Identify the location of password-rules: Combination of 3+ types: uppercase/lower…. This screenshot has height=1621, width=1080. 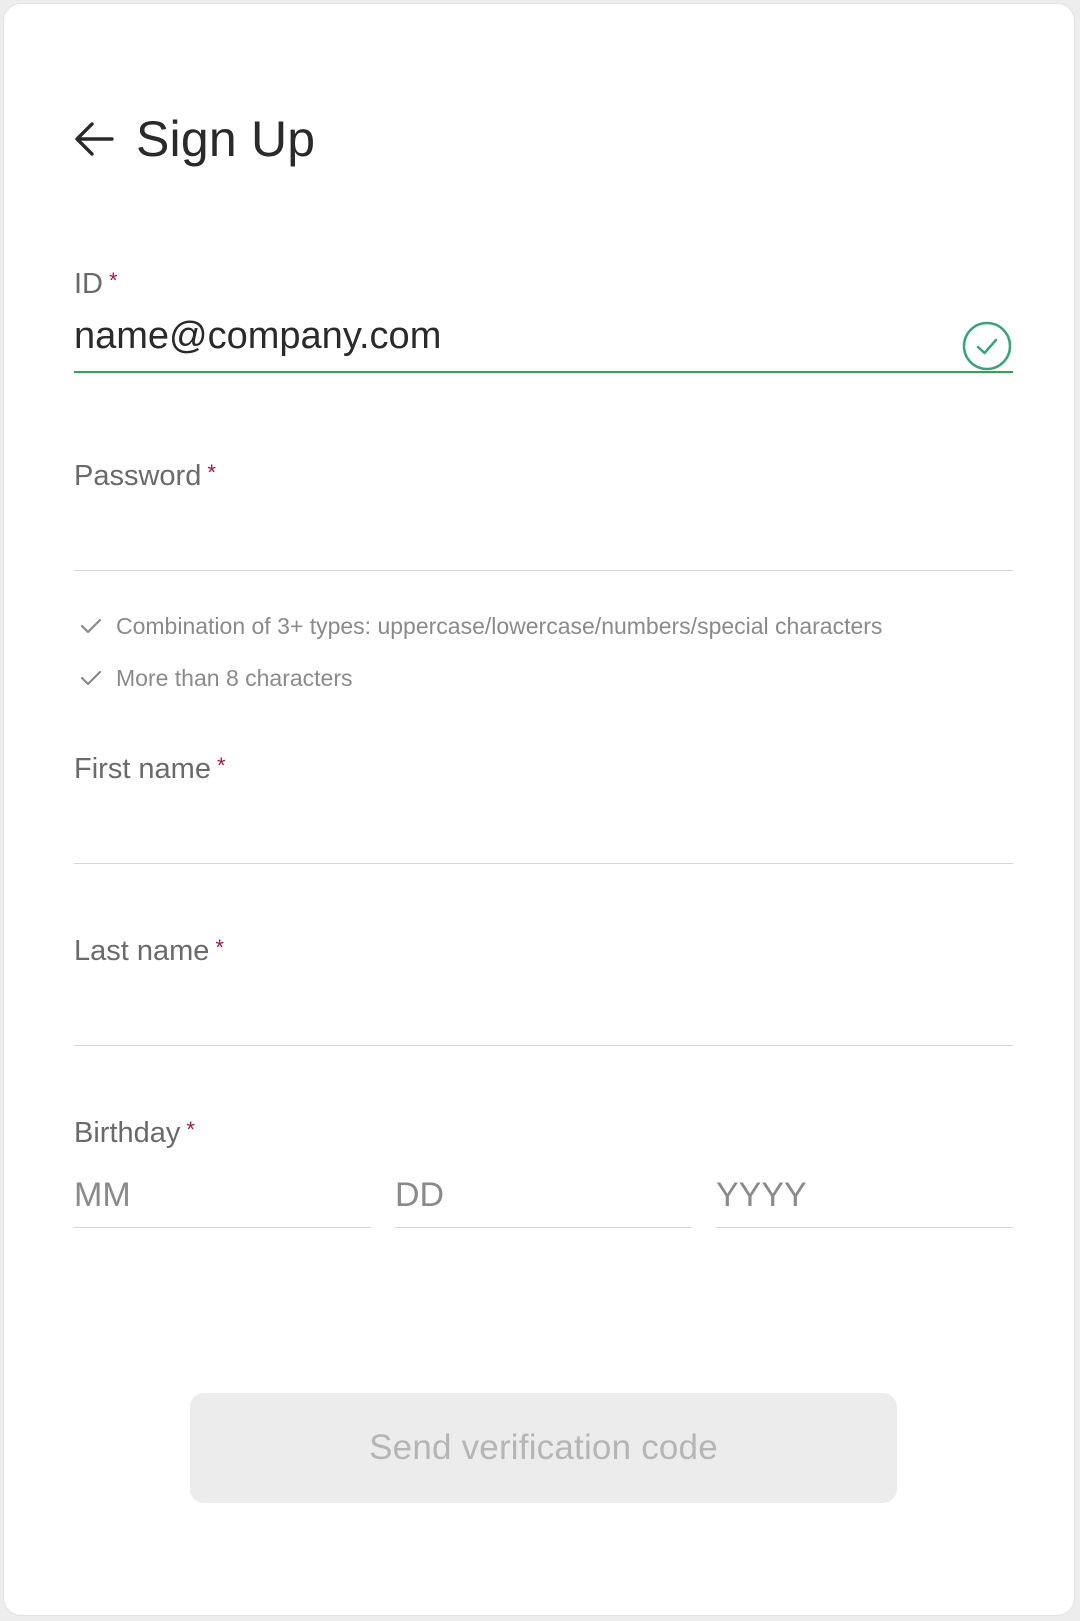
(481, 652).